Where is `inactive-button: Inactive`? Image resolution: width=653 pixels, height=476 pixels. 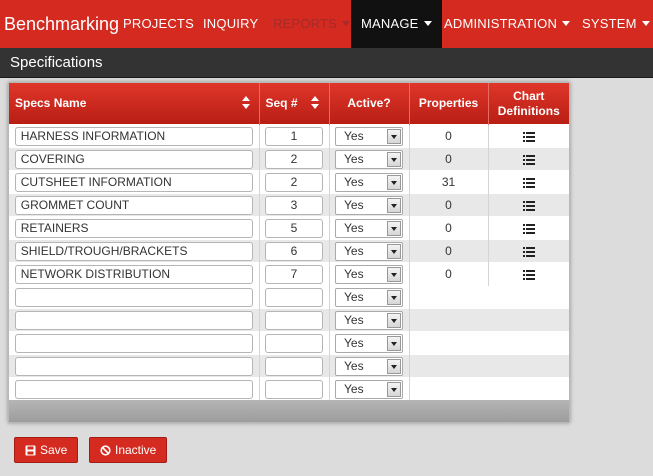 inactive-button: Inactive is located at coordinates (128, 450).